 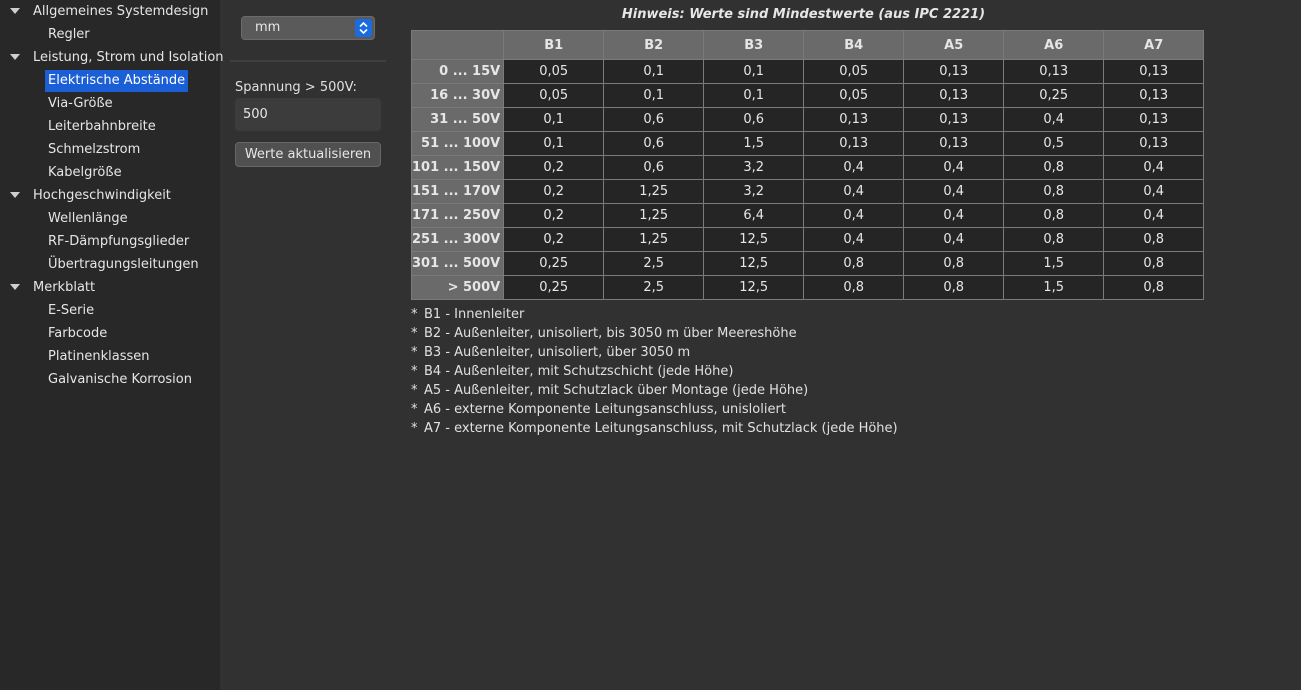 What do you see at coordinates (363, 28) in the screenshot?
I see `select-arrows-icon` at bounding box center [363, 28].